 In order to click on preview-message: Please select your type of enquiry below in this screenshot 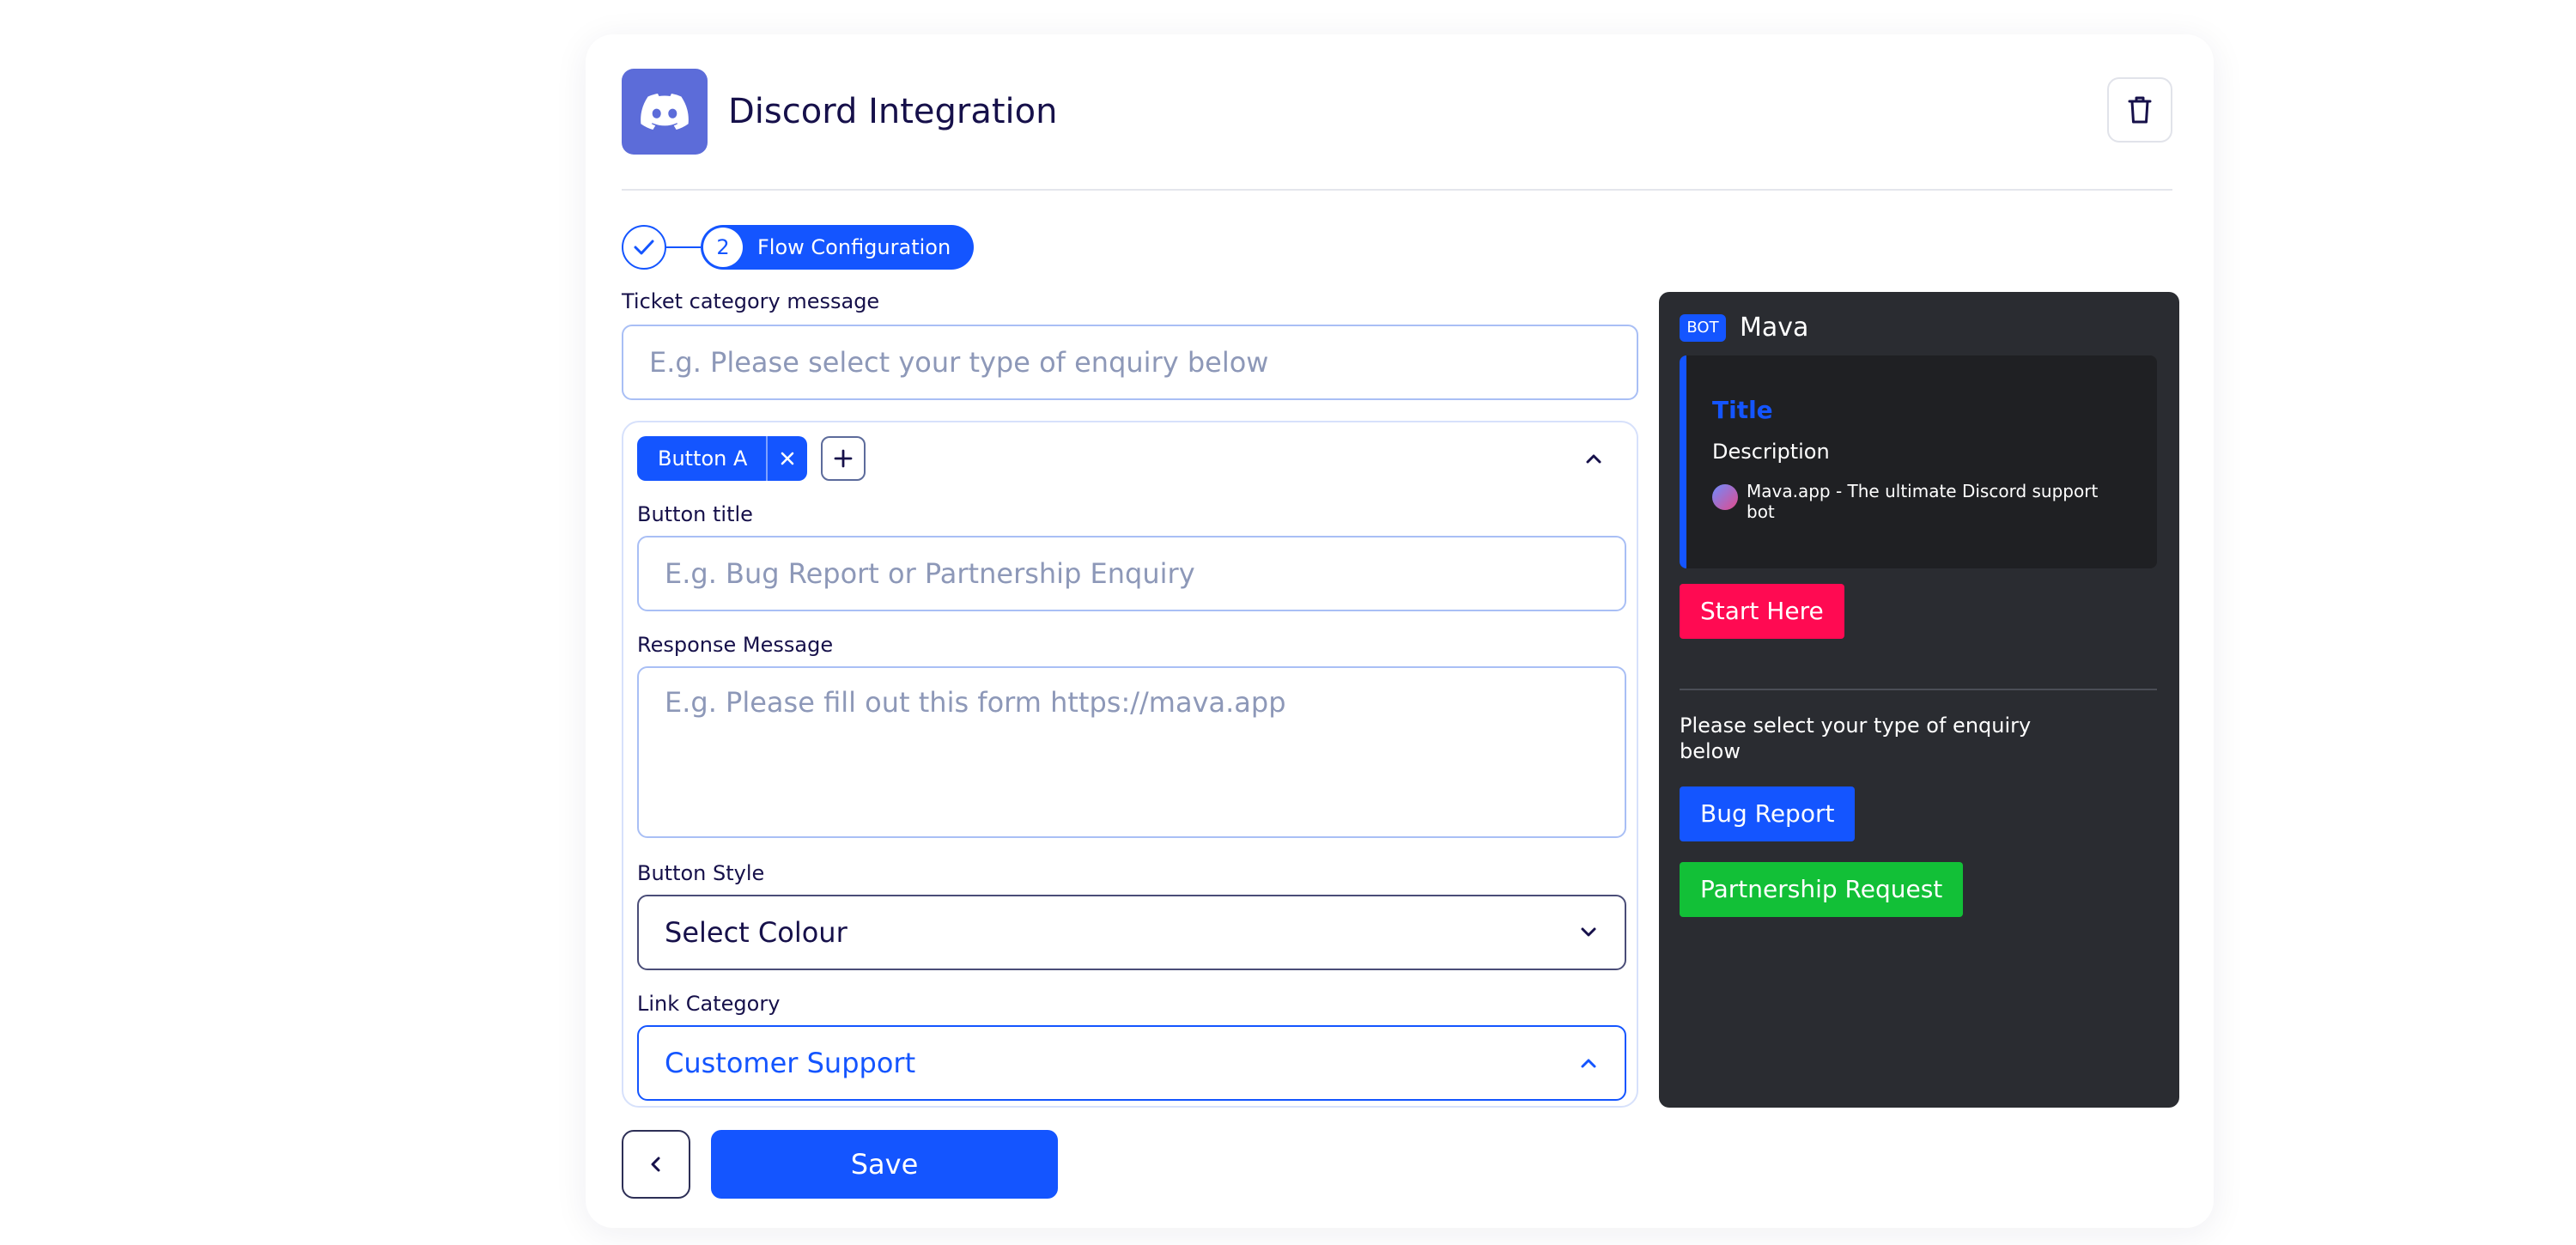, I will do `click(1856, 739)`.